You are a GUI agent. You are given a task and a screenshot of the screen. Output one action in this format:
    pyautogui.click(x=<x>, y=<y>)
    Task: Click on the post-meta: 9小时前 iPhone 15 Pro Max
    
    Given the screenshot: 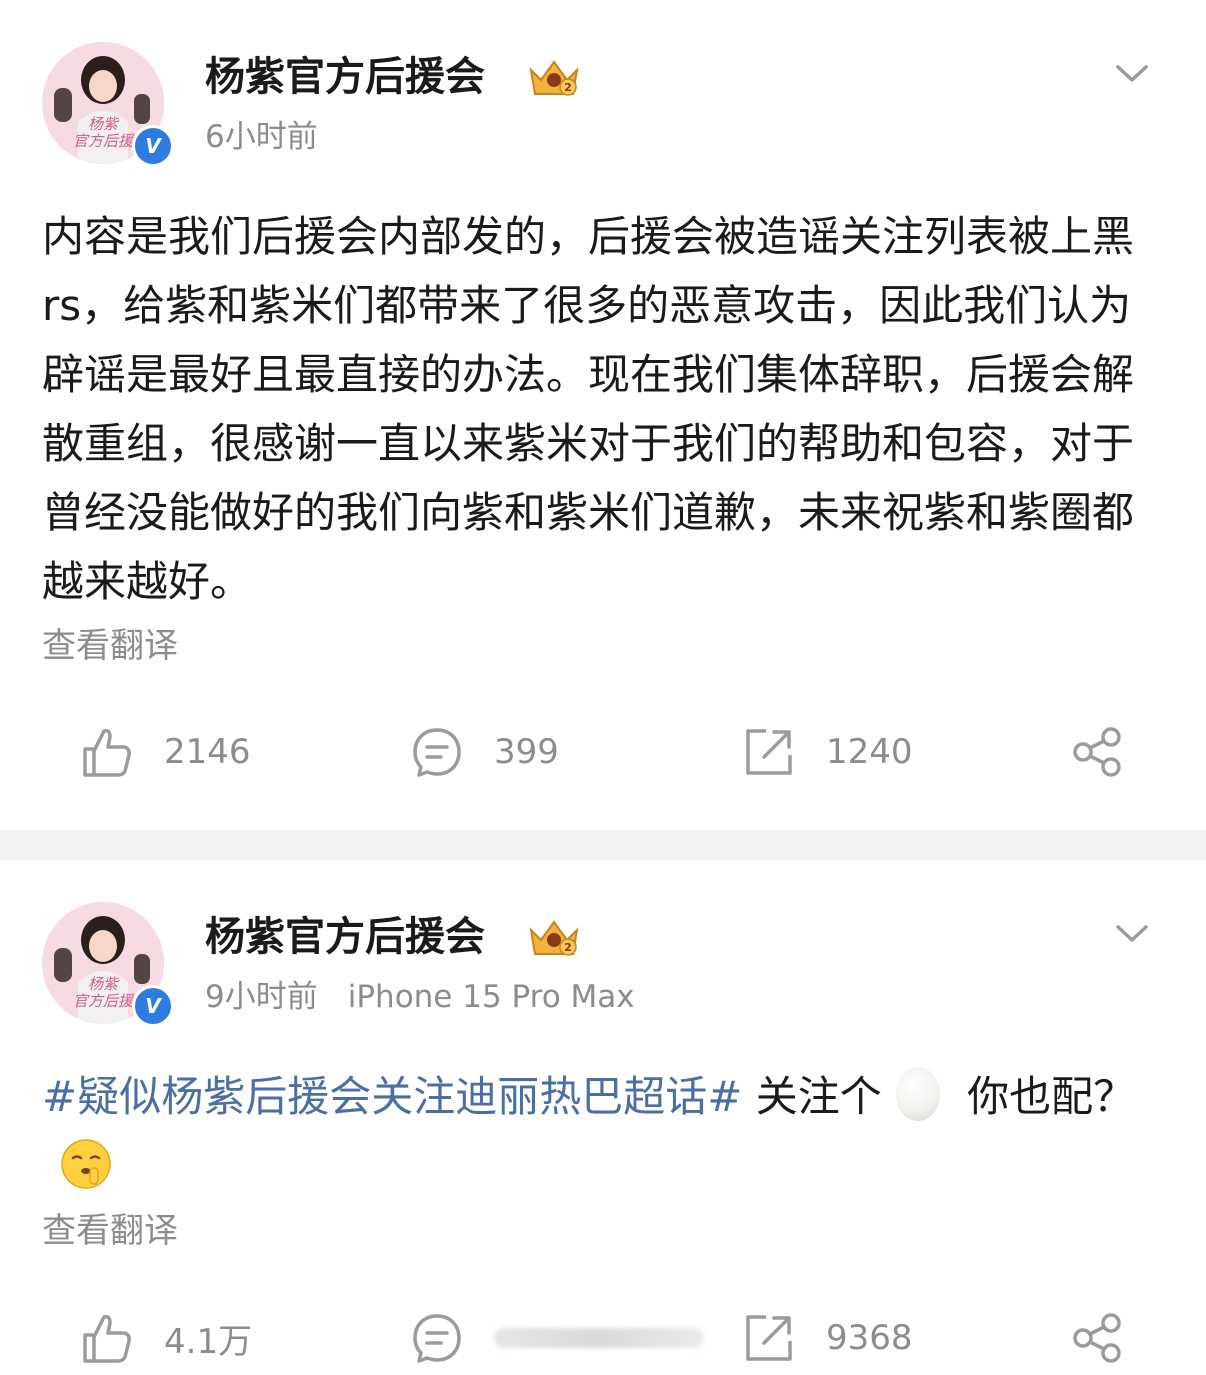 What is the action you would take?
    pyautogui.click(x=420, y=997)
    